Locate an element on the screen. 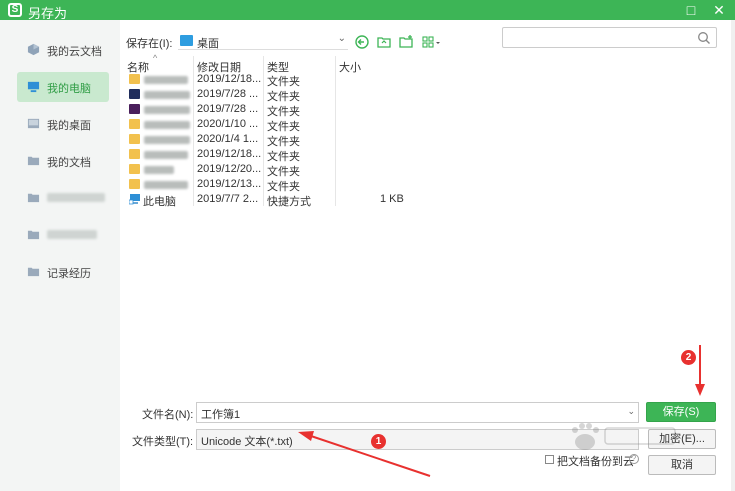  refresh-folder-icon is located at coordinates (384, 42).